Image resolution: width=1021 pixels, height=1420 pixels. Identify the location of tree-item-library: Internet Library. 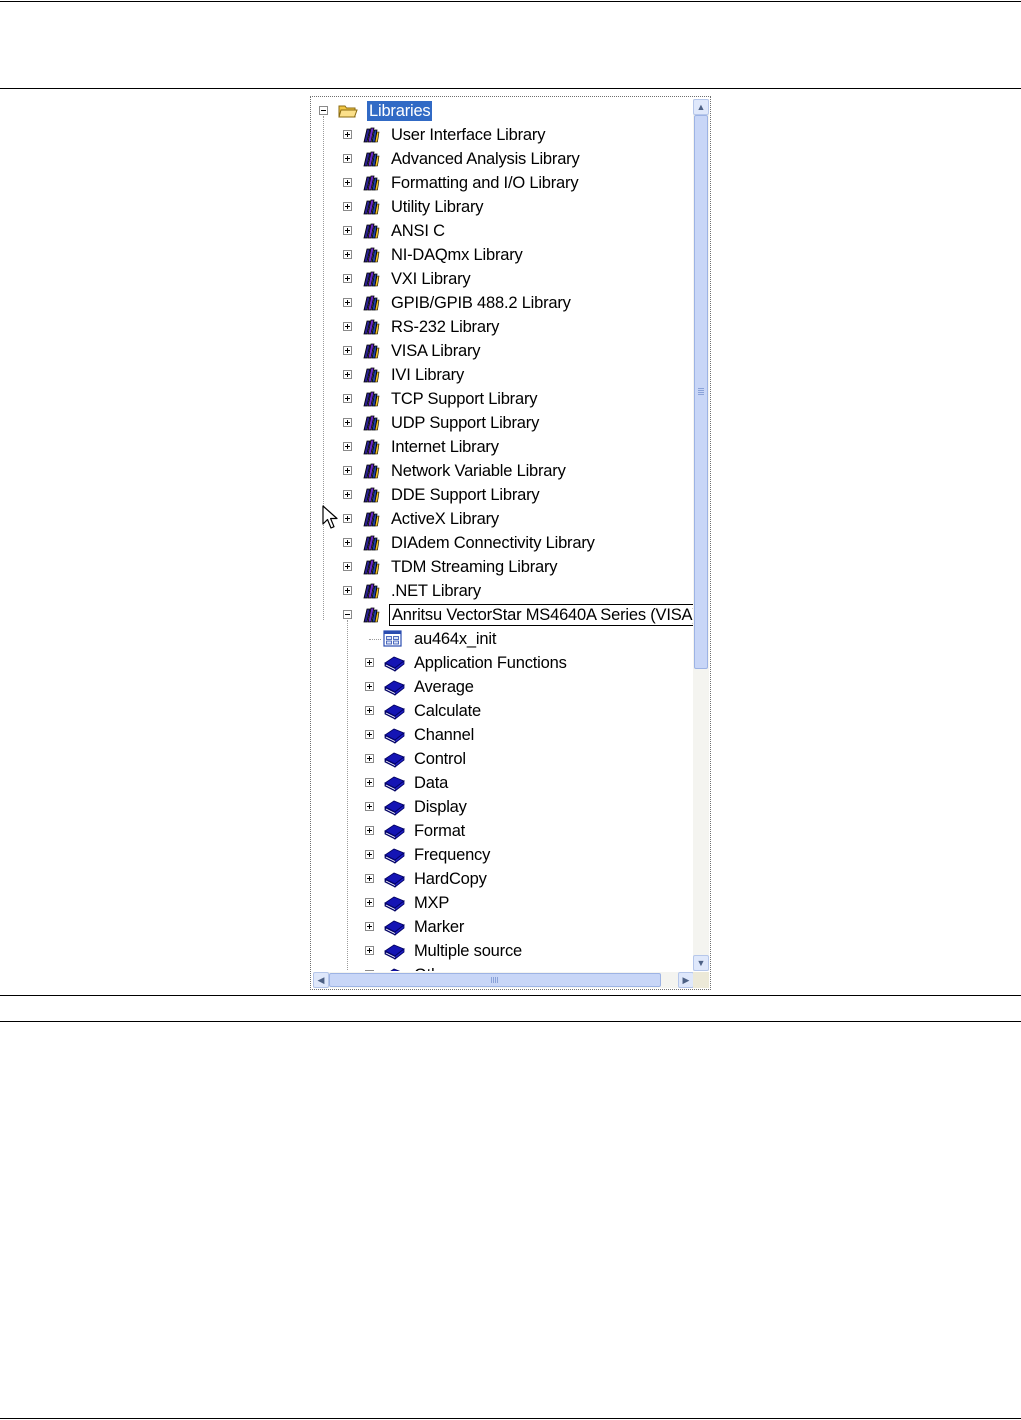
(503, 448).